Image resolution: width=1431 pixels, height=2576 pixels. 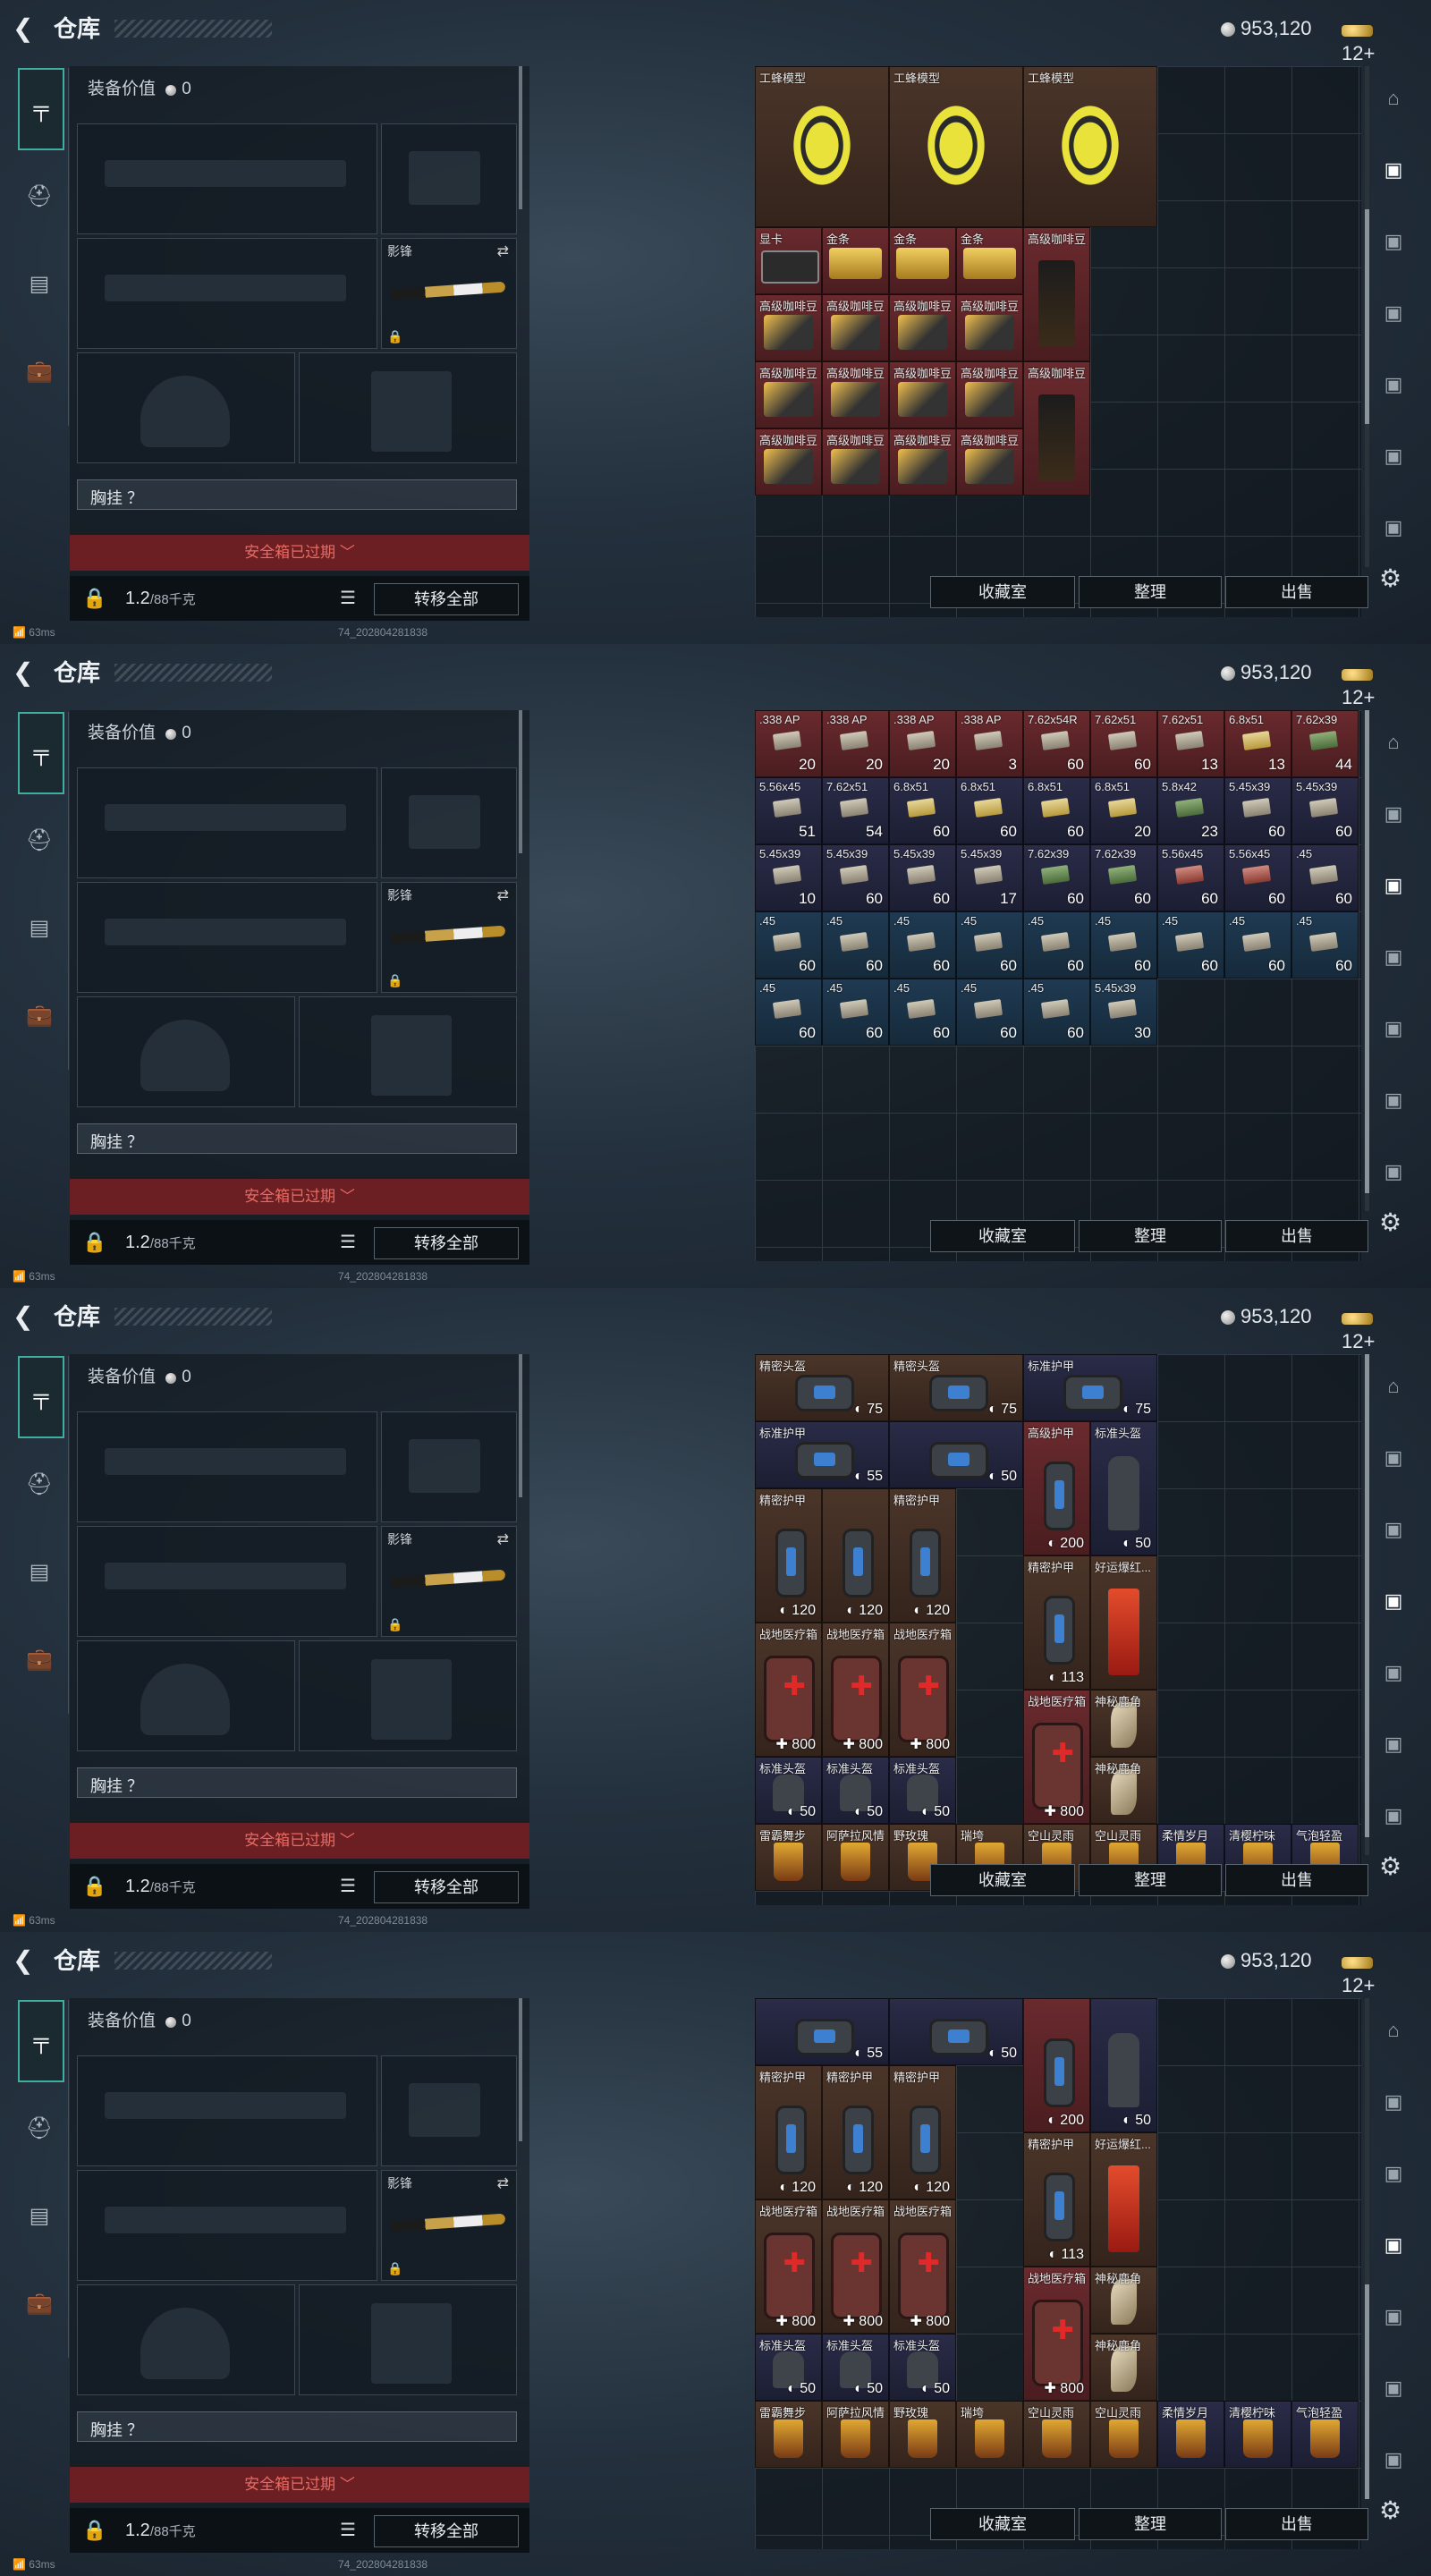 I want to click on stash-item: 野玫瑰, so click(x=923, y=2434).